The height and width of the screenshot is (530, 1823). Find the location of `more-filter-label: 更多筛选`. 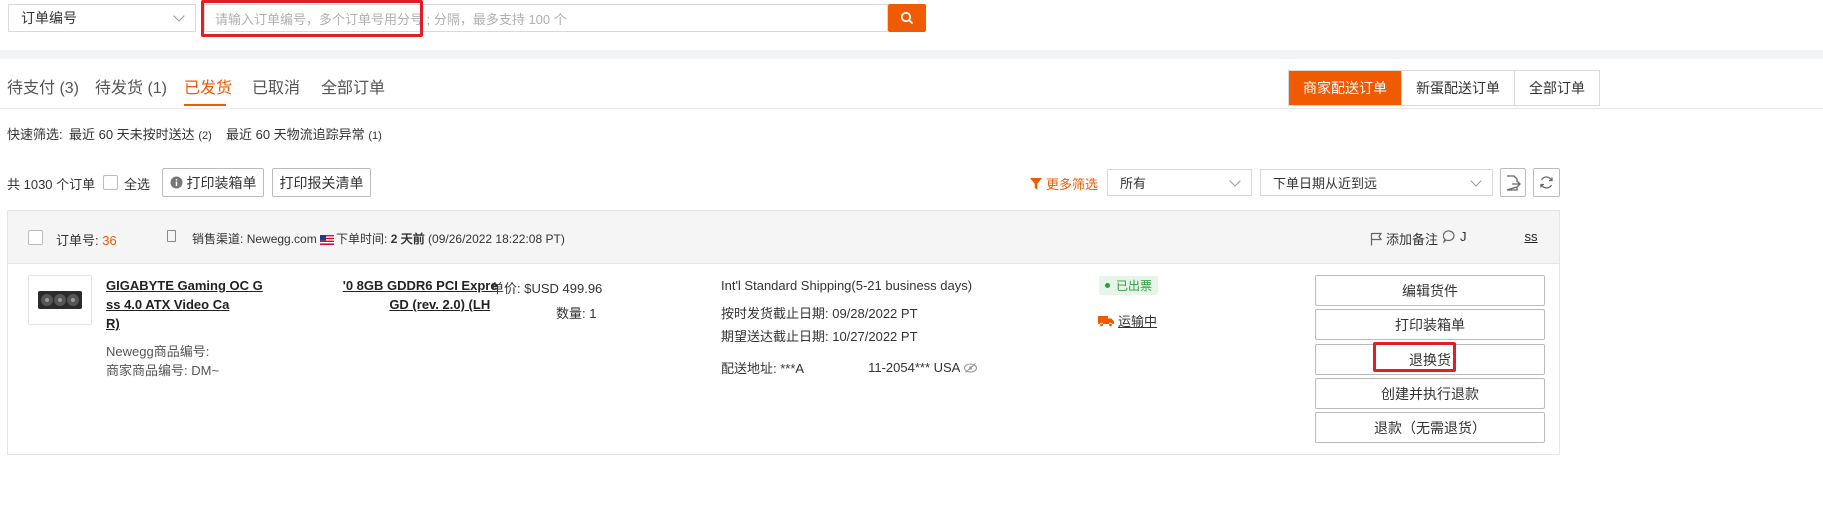

more-filter-label: 更多筛选 is located at coordinates (1072, 184).